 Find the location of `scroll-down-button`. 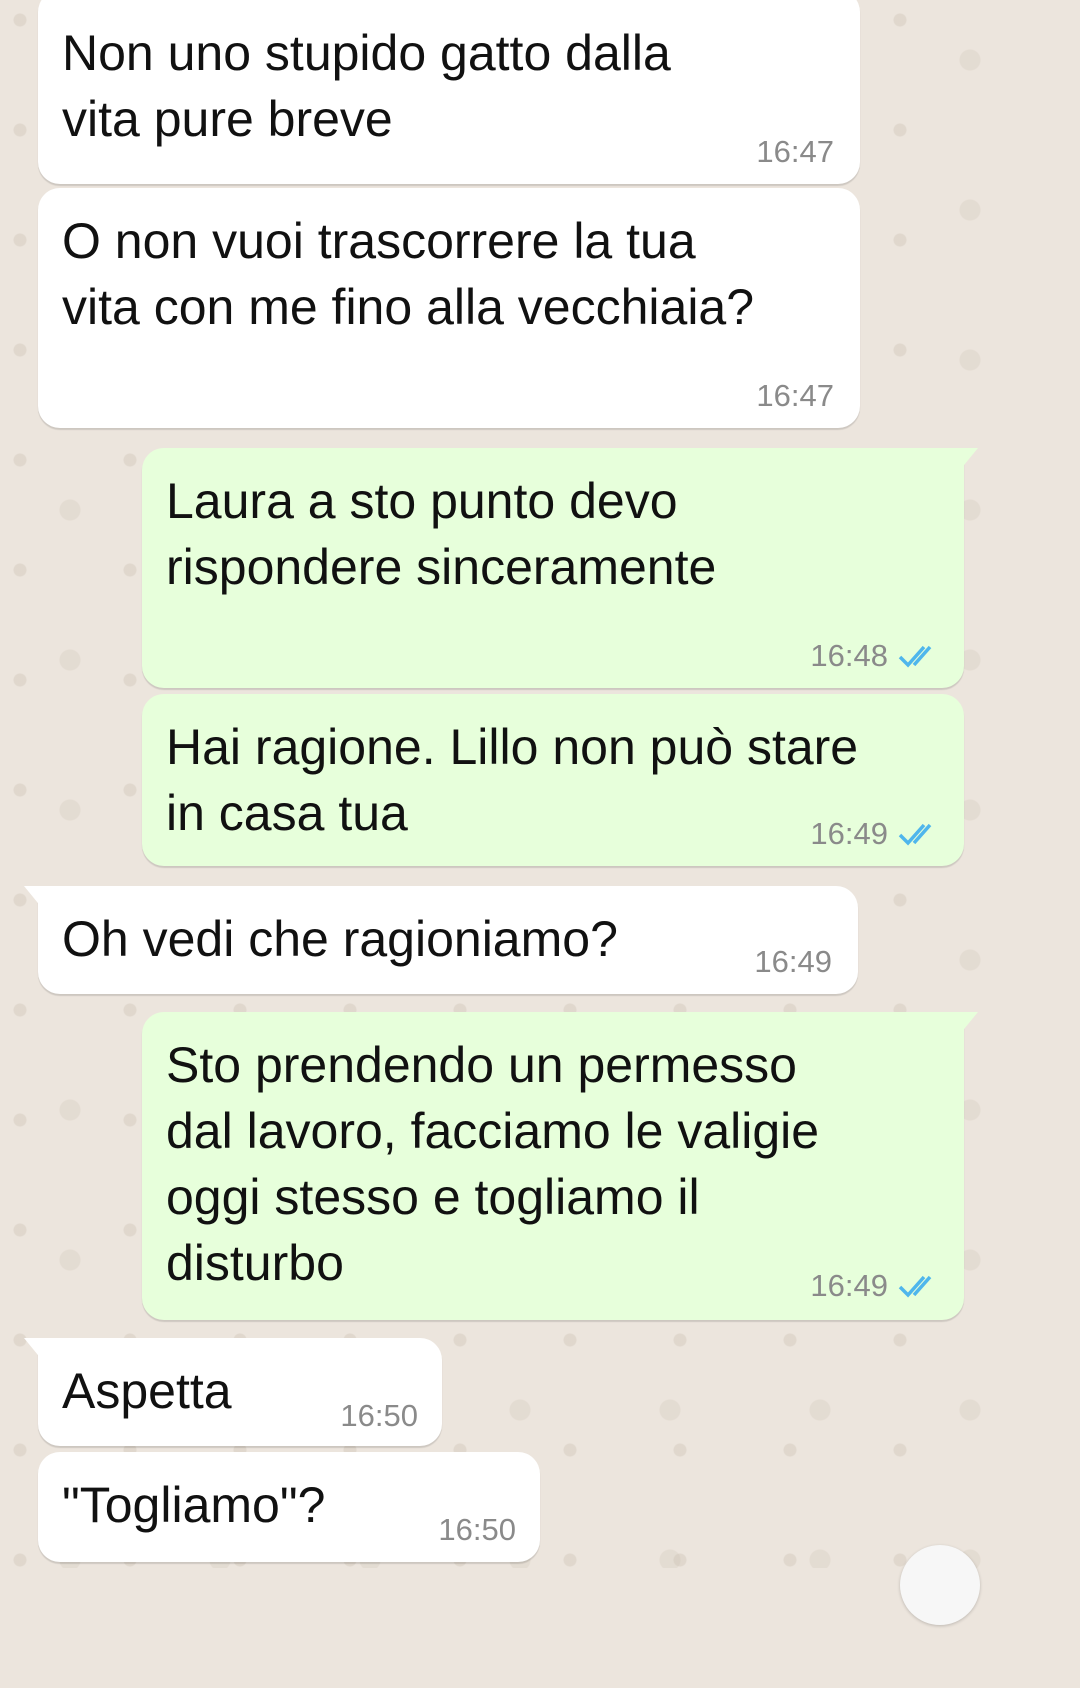

scroll-down-button is located at coordinates (940, 1585).